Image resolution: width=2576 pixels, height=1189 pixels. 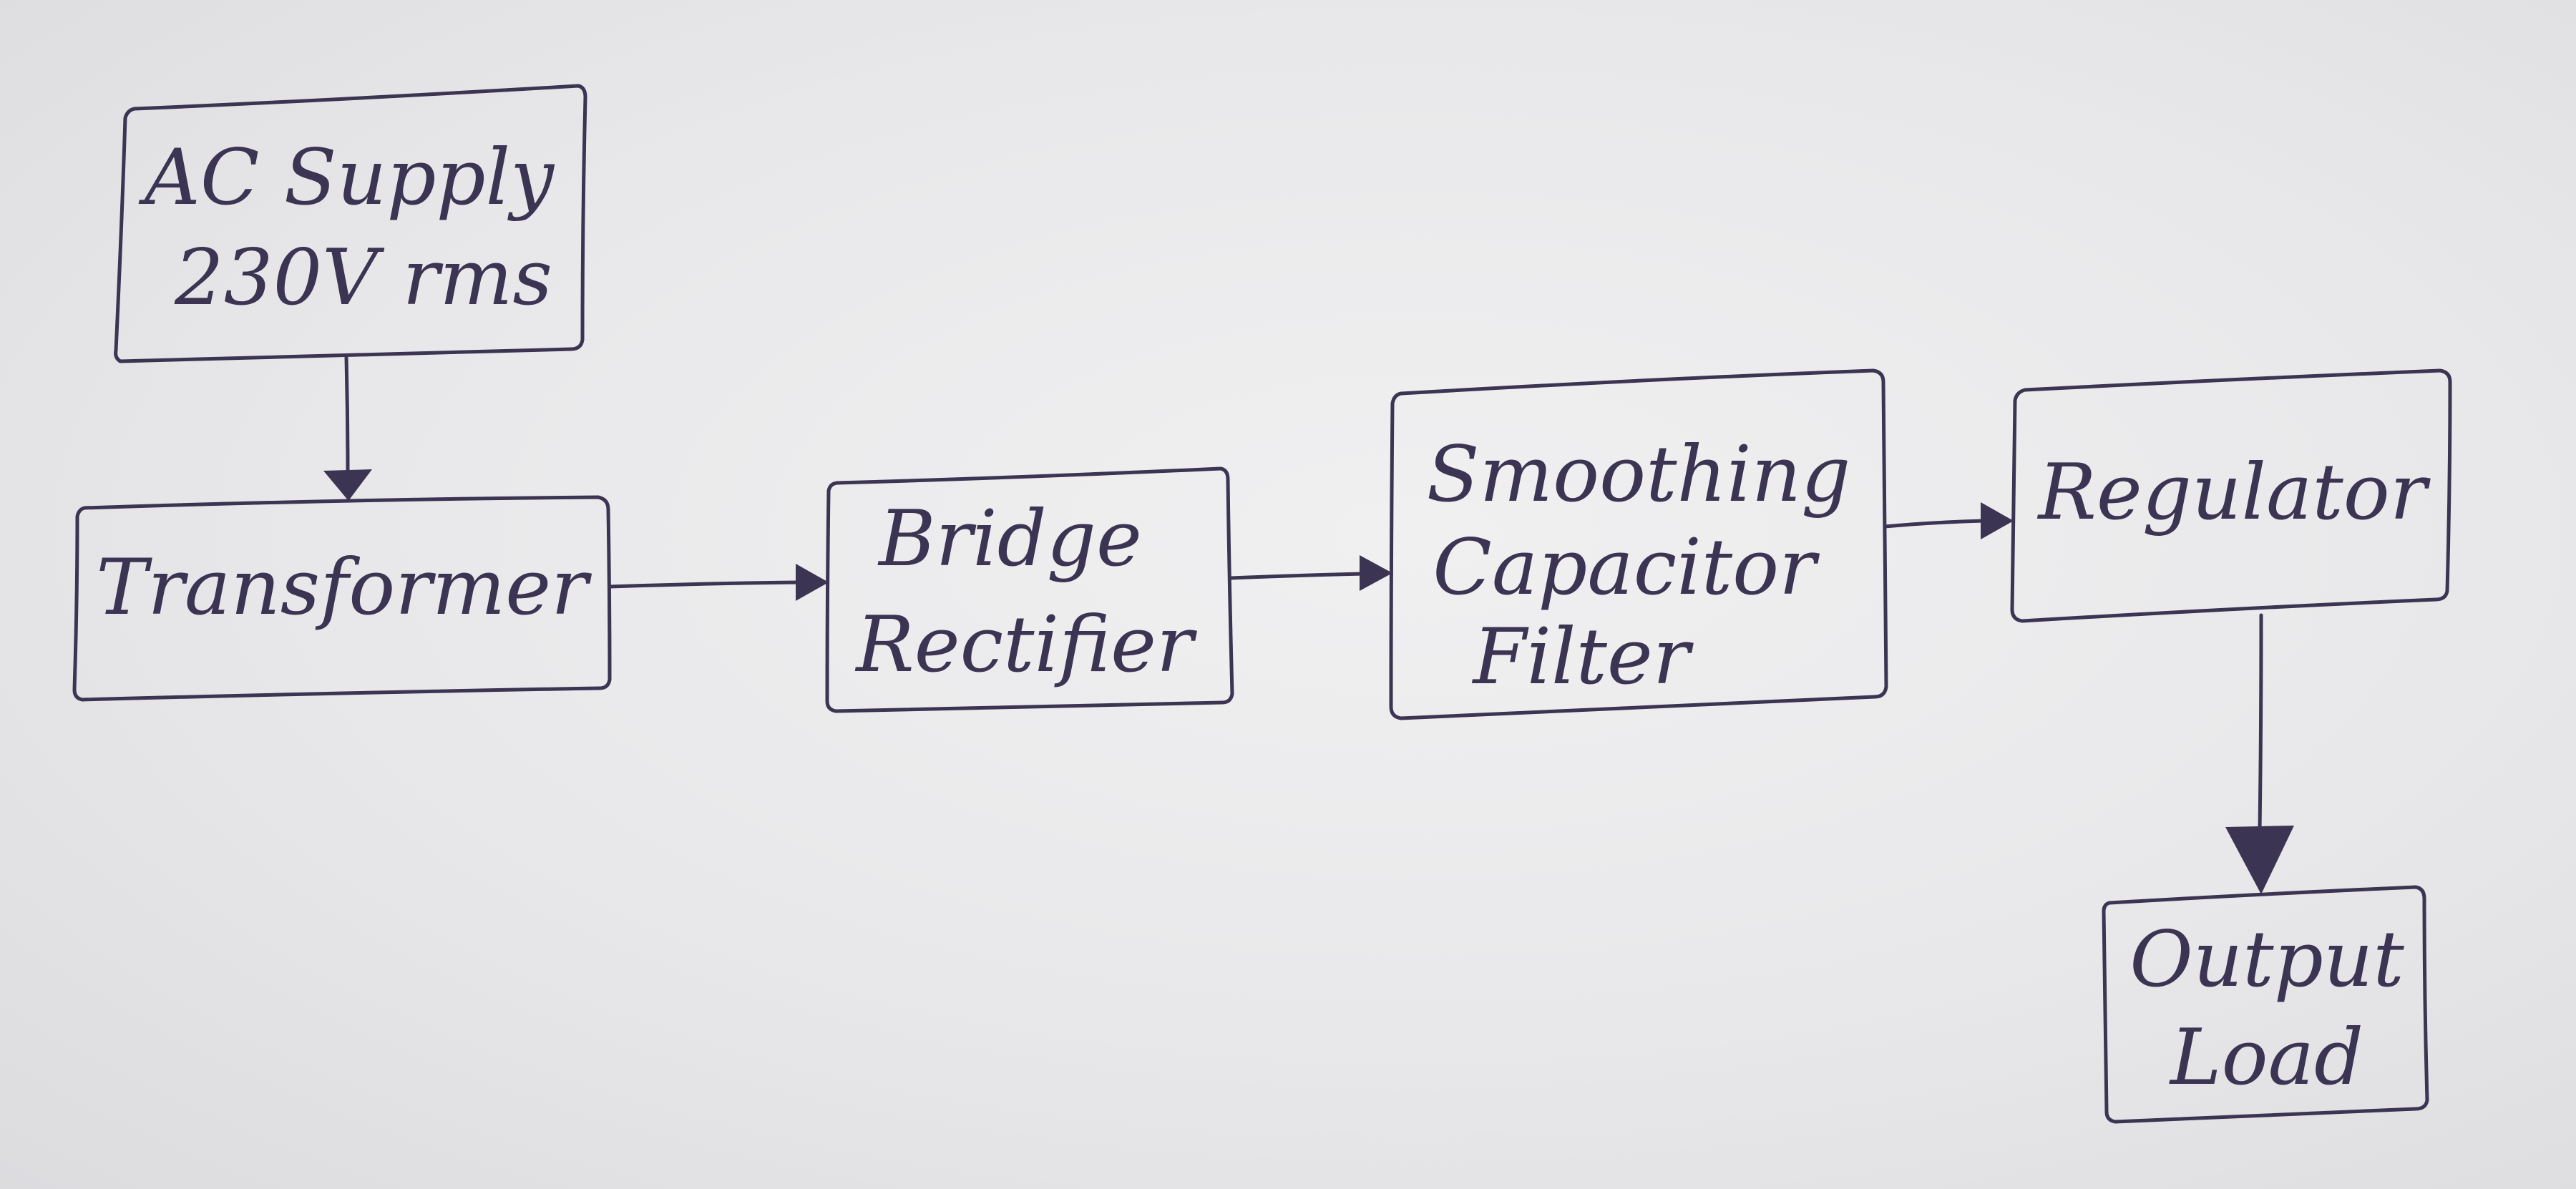 What do you see at coordinates (1626, 567) in the screenshot?
I see `node-smoothing-filter-line2: Capacitor` at bounding box center [1626, 567].